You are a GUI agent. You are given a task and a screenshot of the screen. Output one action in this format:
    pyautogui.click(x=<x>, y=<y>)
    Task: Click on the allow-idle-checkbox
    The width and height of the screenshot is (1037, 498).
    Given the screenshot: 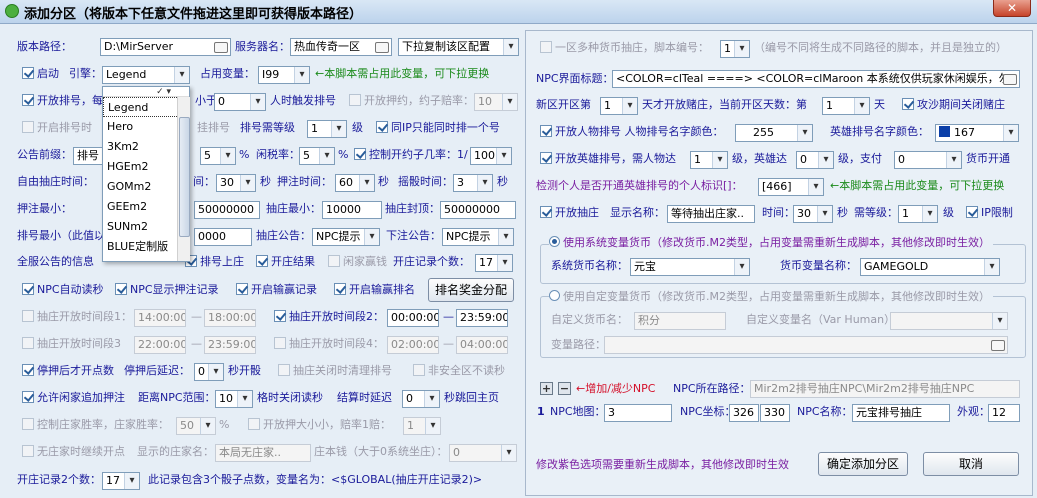 What is the action you would take?
    pyautogui.click(x=28, y=397)
    